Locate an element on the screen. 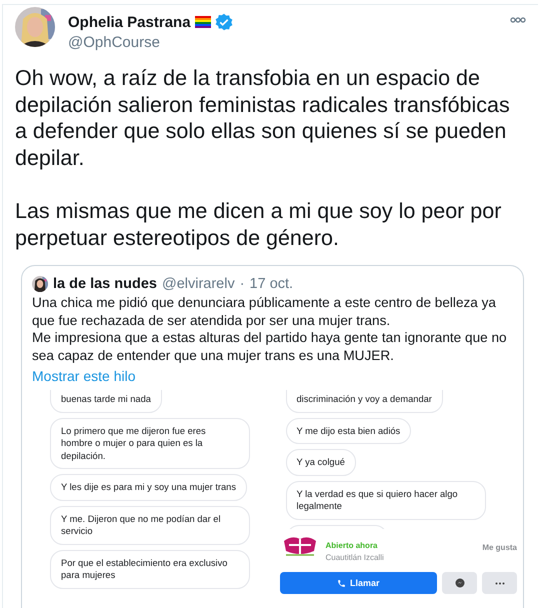 The width and height of the screenshot is (540, 608). chat-bubble: Y me. Dijeron que no me podían dar el servicio is located at coordinates (150, 525).